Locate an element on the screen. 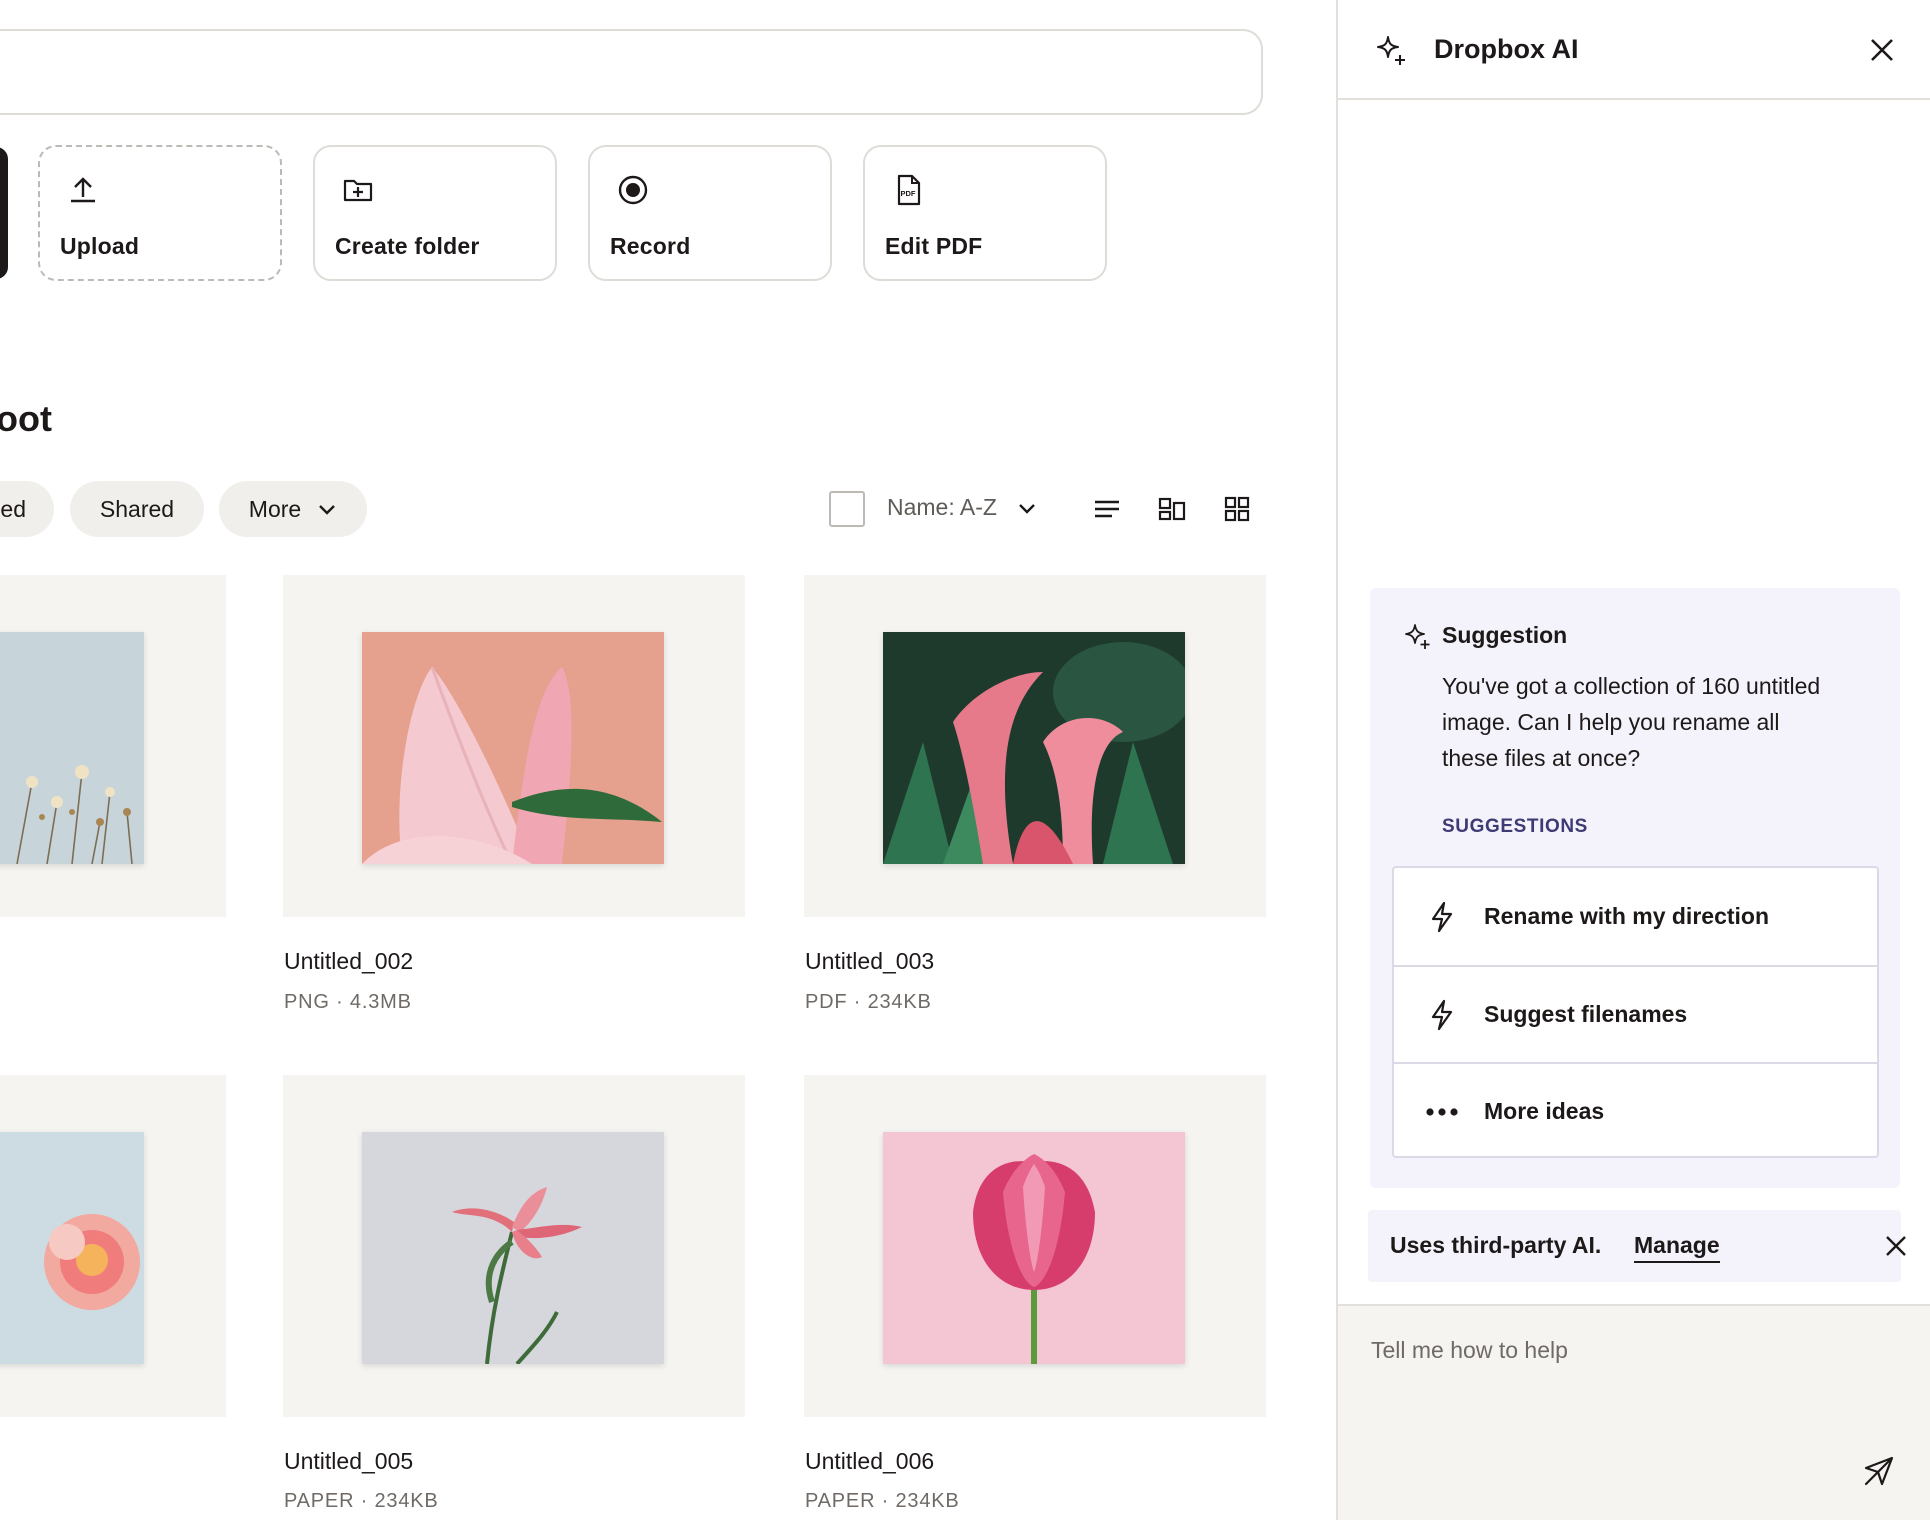 This screenshot has height=1520, width=1930. file-name: Untitled_003 is located at coordinates (869, 961).